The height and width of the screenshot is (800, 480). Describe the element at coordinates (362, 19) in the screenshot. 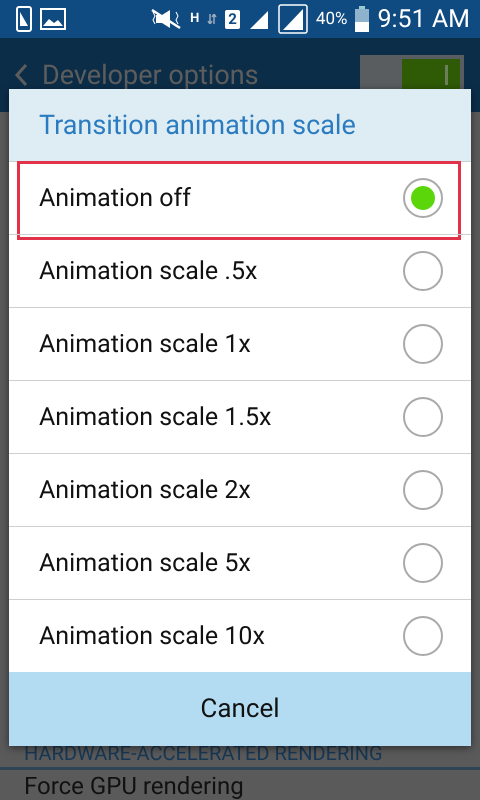

I see `battery-icon` at that location.